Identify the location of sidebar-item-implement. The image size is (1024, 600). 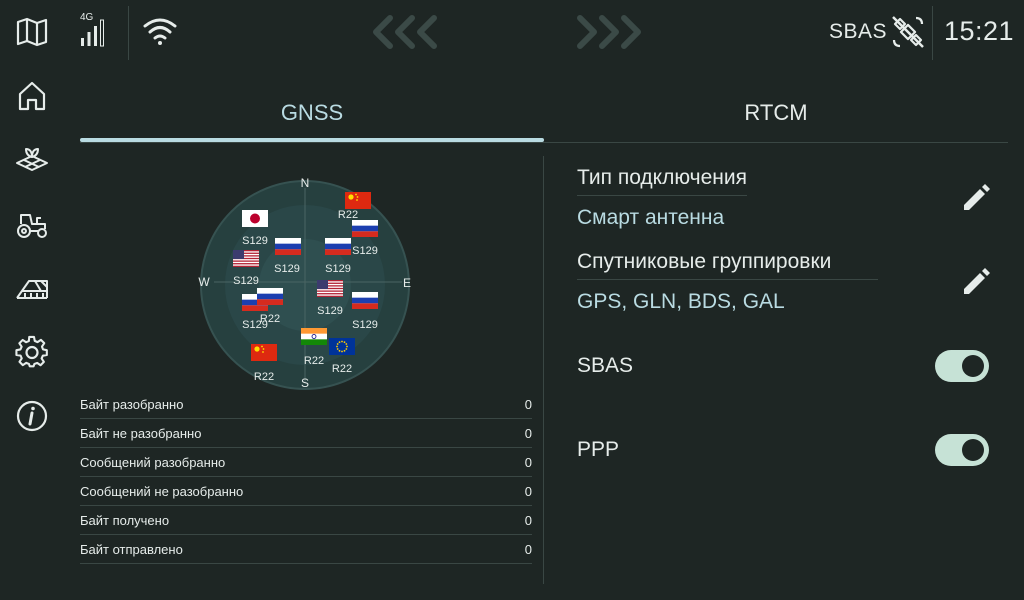
(32, 288).